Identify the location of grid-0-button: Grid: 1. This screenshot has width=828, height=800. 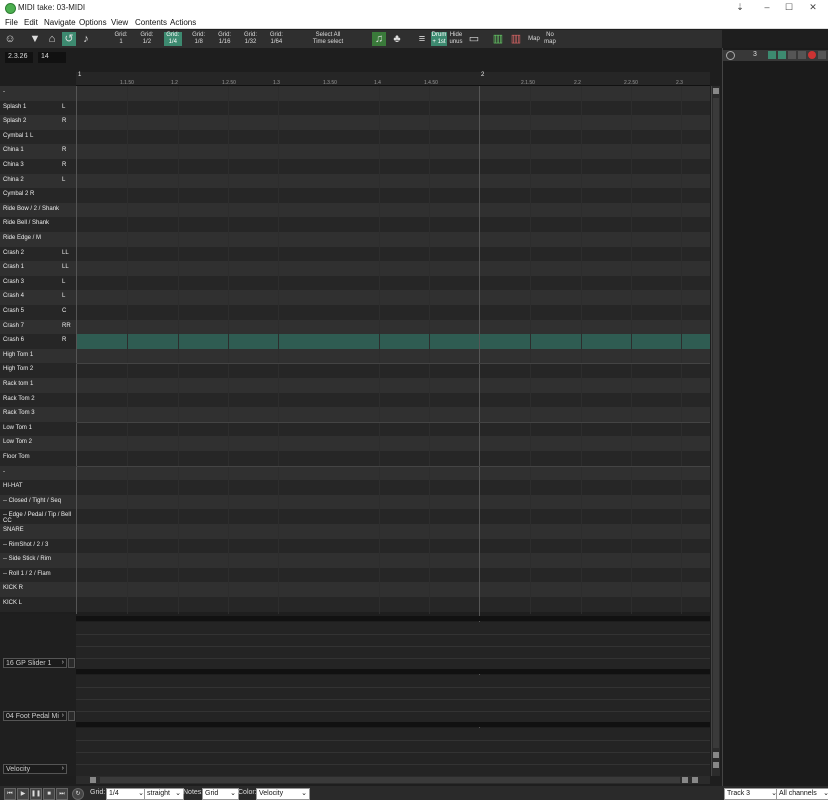
(121, 39).